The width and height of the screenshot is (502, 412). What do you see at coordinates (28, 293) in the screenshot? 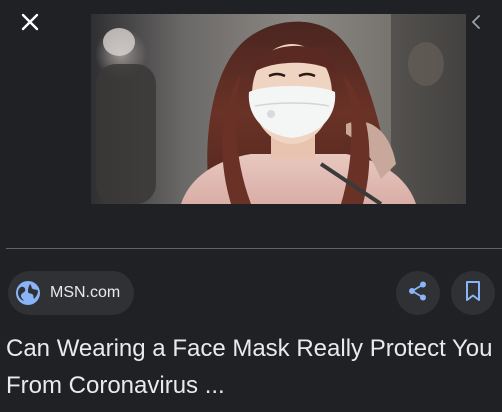
I see `globe-icon` at bounding box center [28, 293].